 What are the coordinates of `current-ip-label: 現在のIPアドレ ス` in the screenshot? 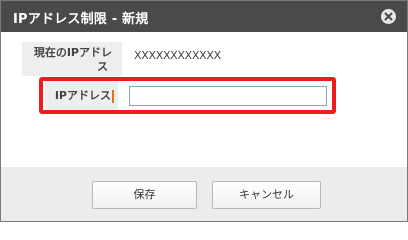 It's located at (72, 59).